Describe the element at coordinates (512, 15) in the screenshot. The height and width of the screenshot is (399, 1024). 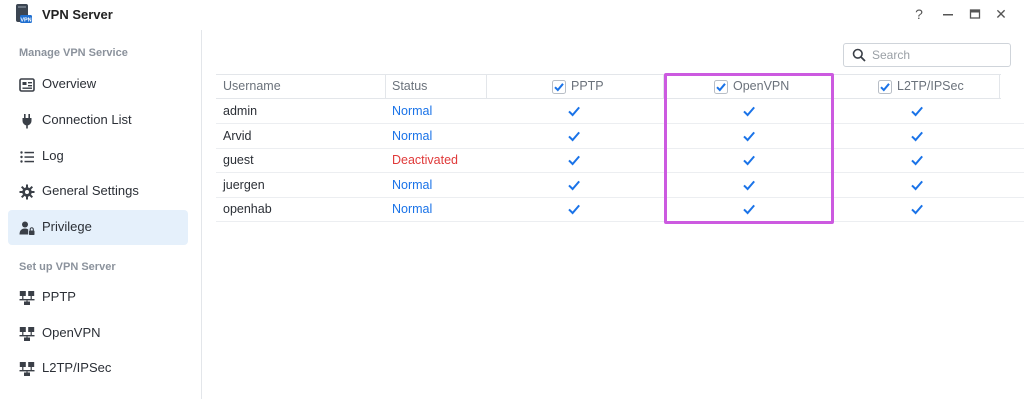
I see `title-bar: VPN VPN Server ? ✕` at that location.